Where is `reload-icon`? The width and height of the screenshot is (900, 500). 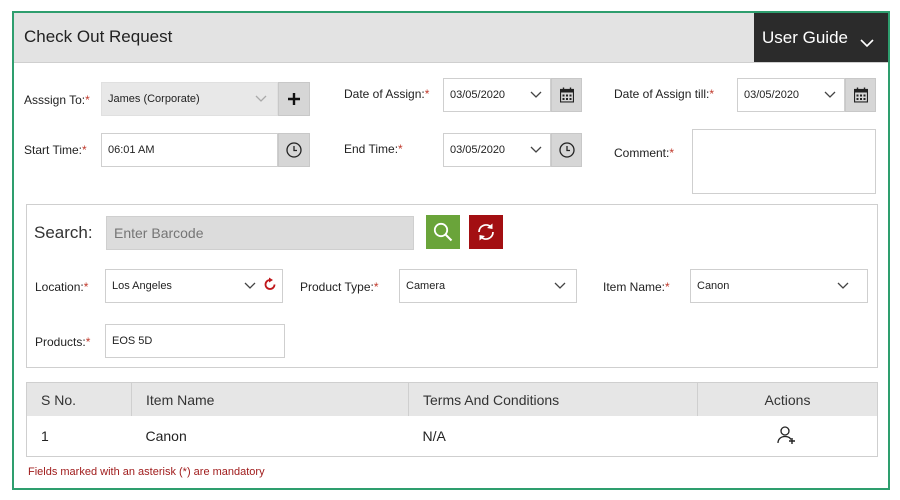 reload-icon is located at coordinates (270, 286).